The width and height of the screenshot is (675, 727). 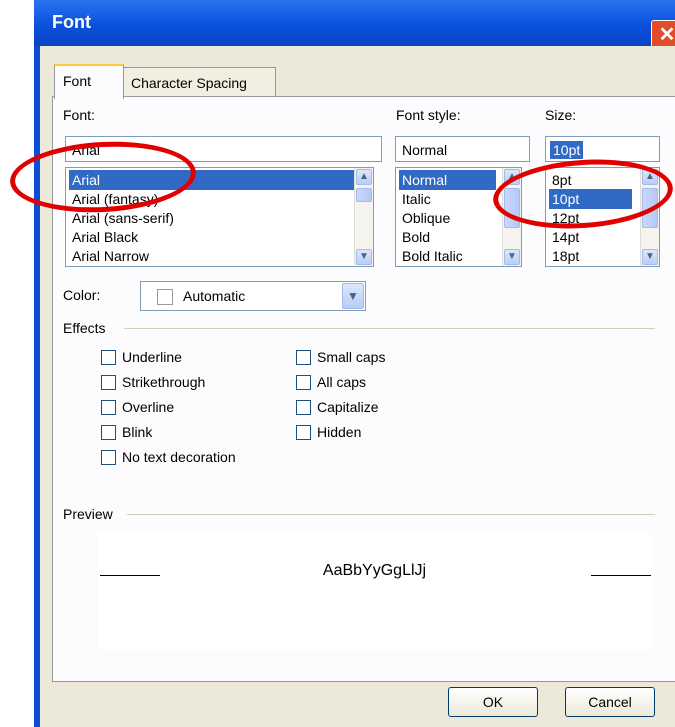 What do you see at coordinates (179, 457) in the screenshot?
I see `no-text-decoration-label: No text decoration` at bounding box center [179, 457].